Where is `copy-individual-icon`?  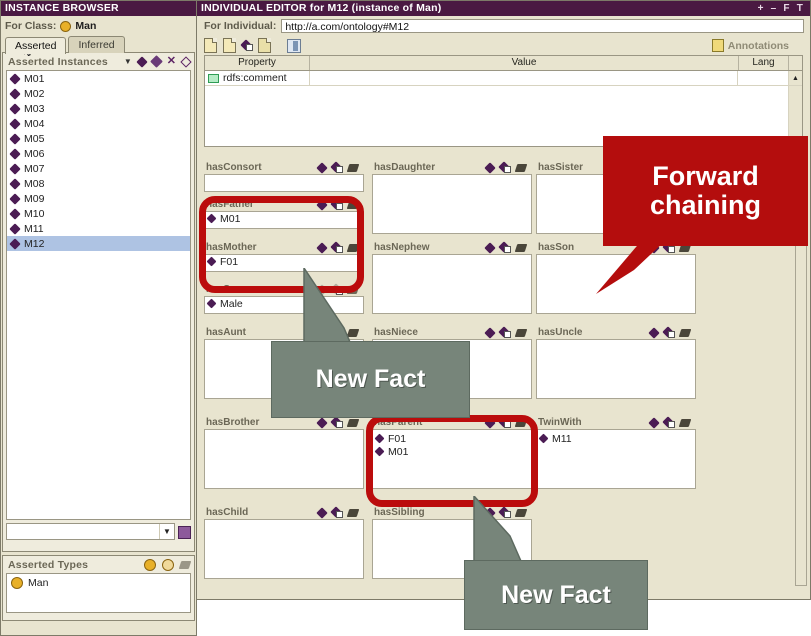 copy-individual-icon is located at coordinates (229, 45).